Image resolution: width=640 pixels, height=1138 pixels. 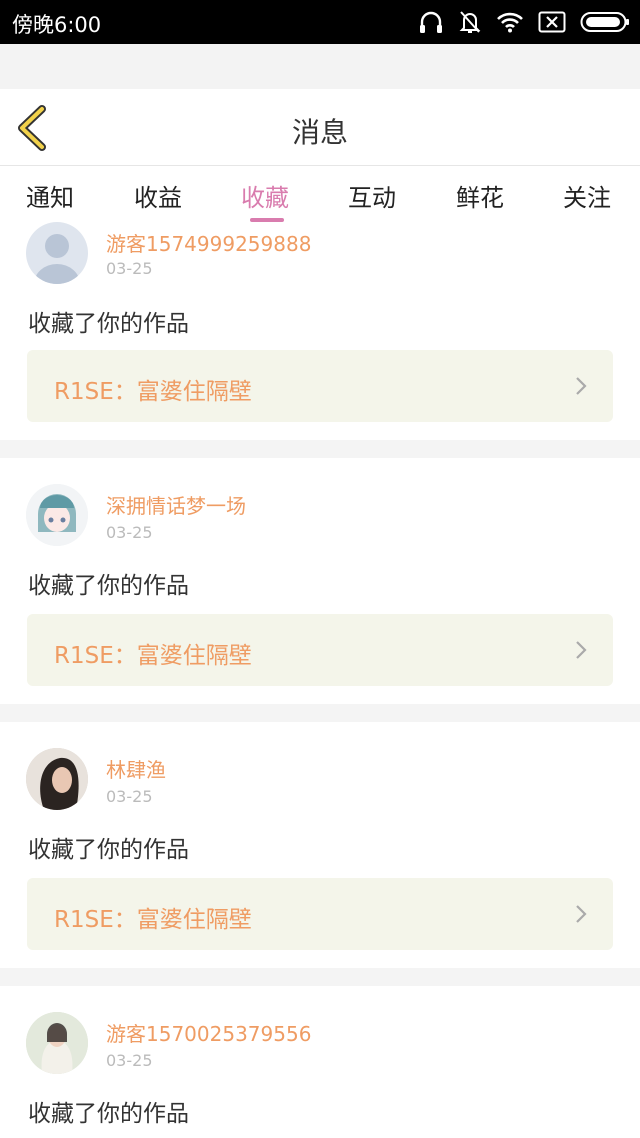 I want to click on tab-interactions: 互动, so click(x=372, y=195).